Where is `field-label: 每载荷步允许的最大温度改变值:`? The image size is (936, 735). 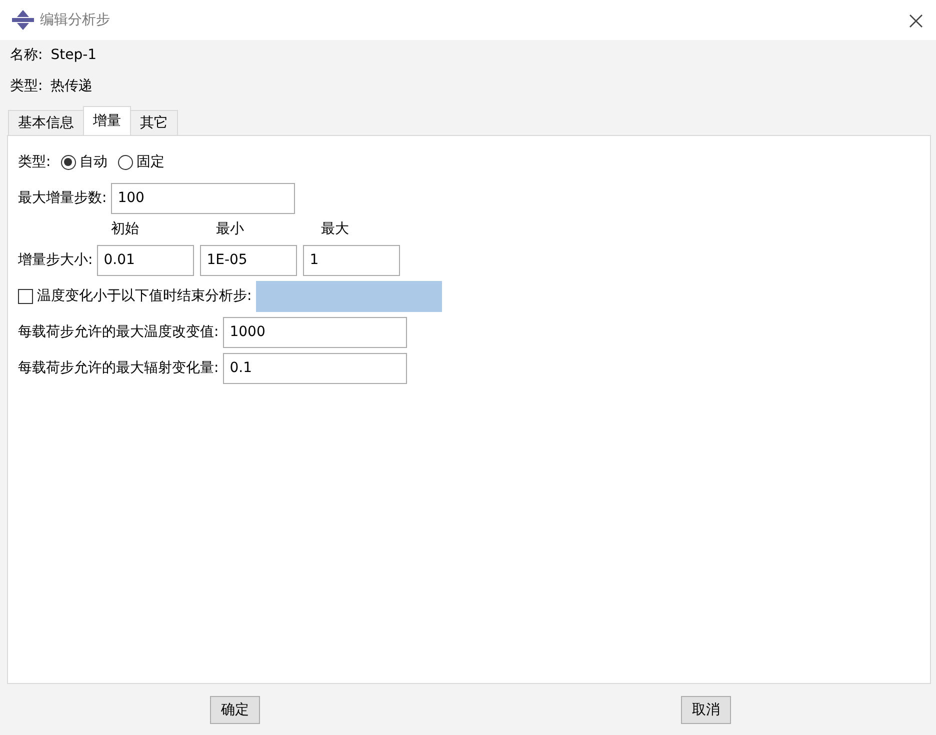 field-label: 每载荷步允许的最大温度改变值: is located at coordinates (118, 332).